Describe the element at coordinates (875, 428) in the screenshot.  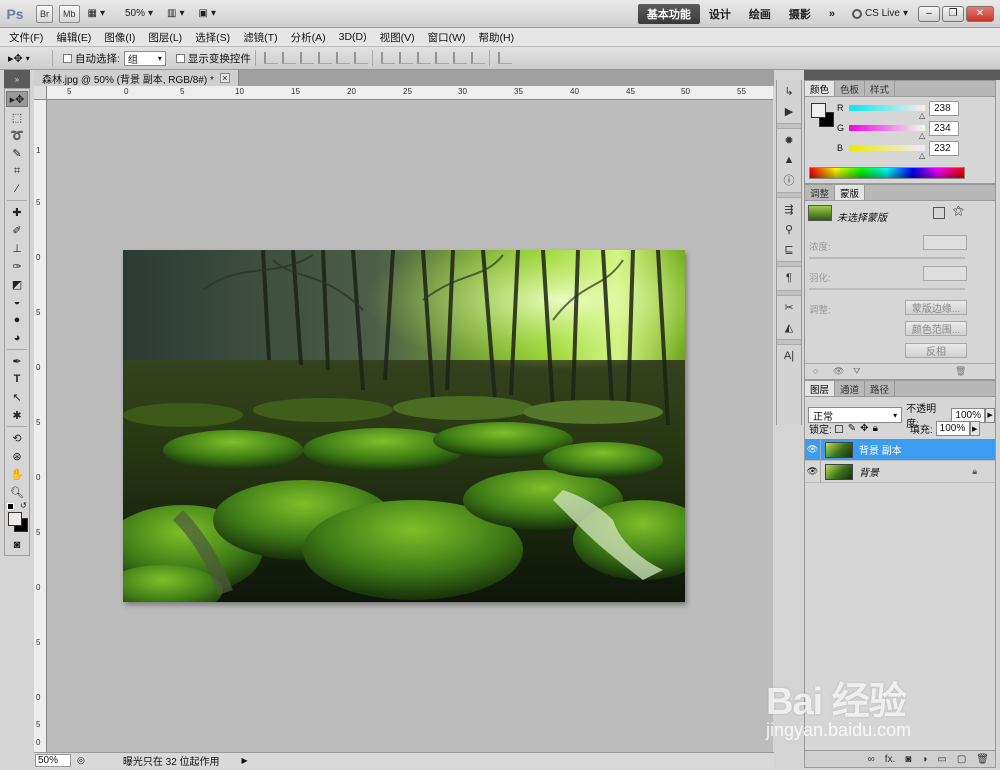
I see `lock-all-icon: 🔒︎` at that location.